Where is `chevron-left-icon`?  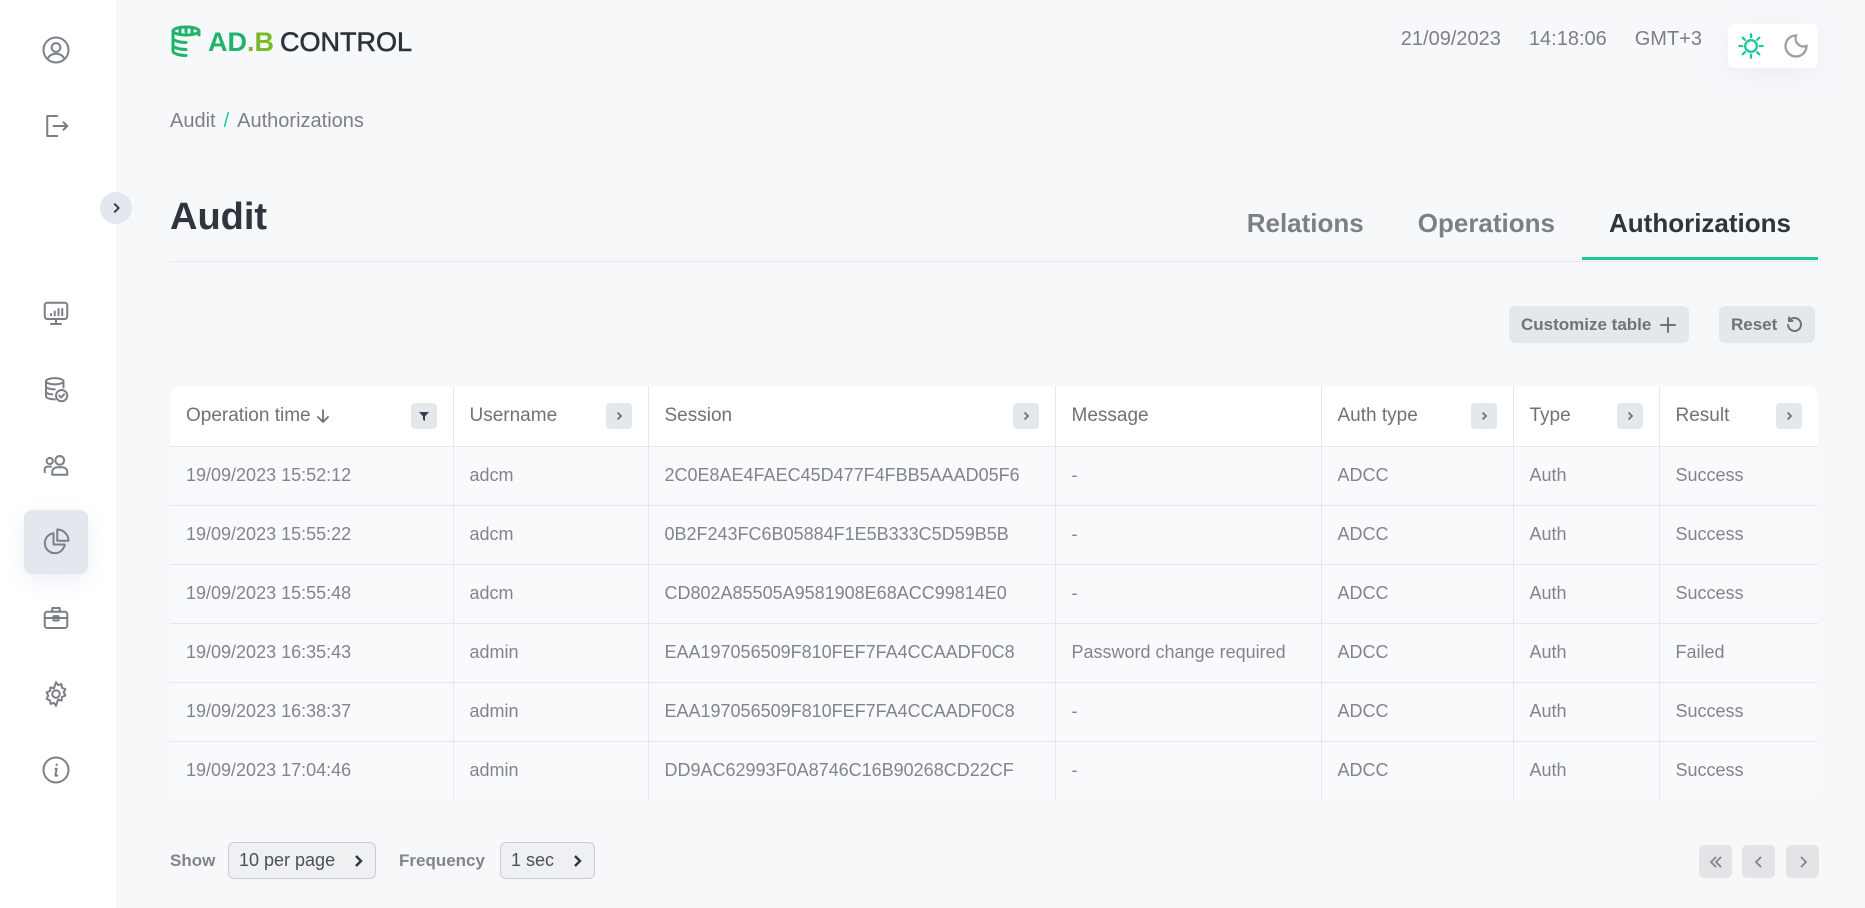 chevron-left-icon is located at coordinates (1758, 861).